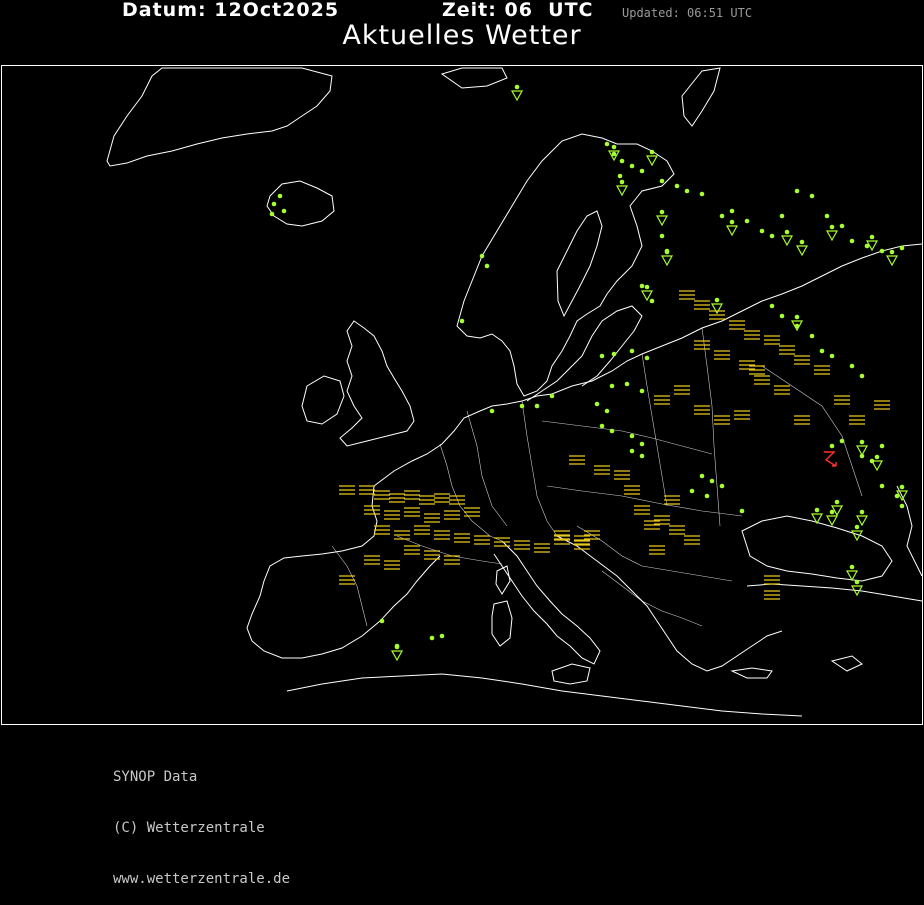 The image size is (924, 905). What do you see at coordinates (462, 35) in the screenshot?
I see `map-title: Aktuelles Wetter` at bounding box center [462, 35].